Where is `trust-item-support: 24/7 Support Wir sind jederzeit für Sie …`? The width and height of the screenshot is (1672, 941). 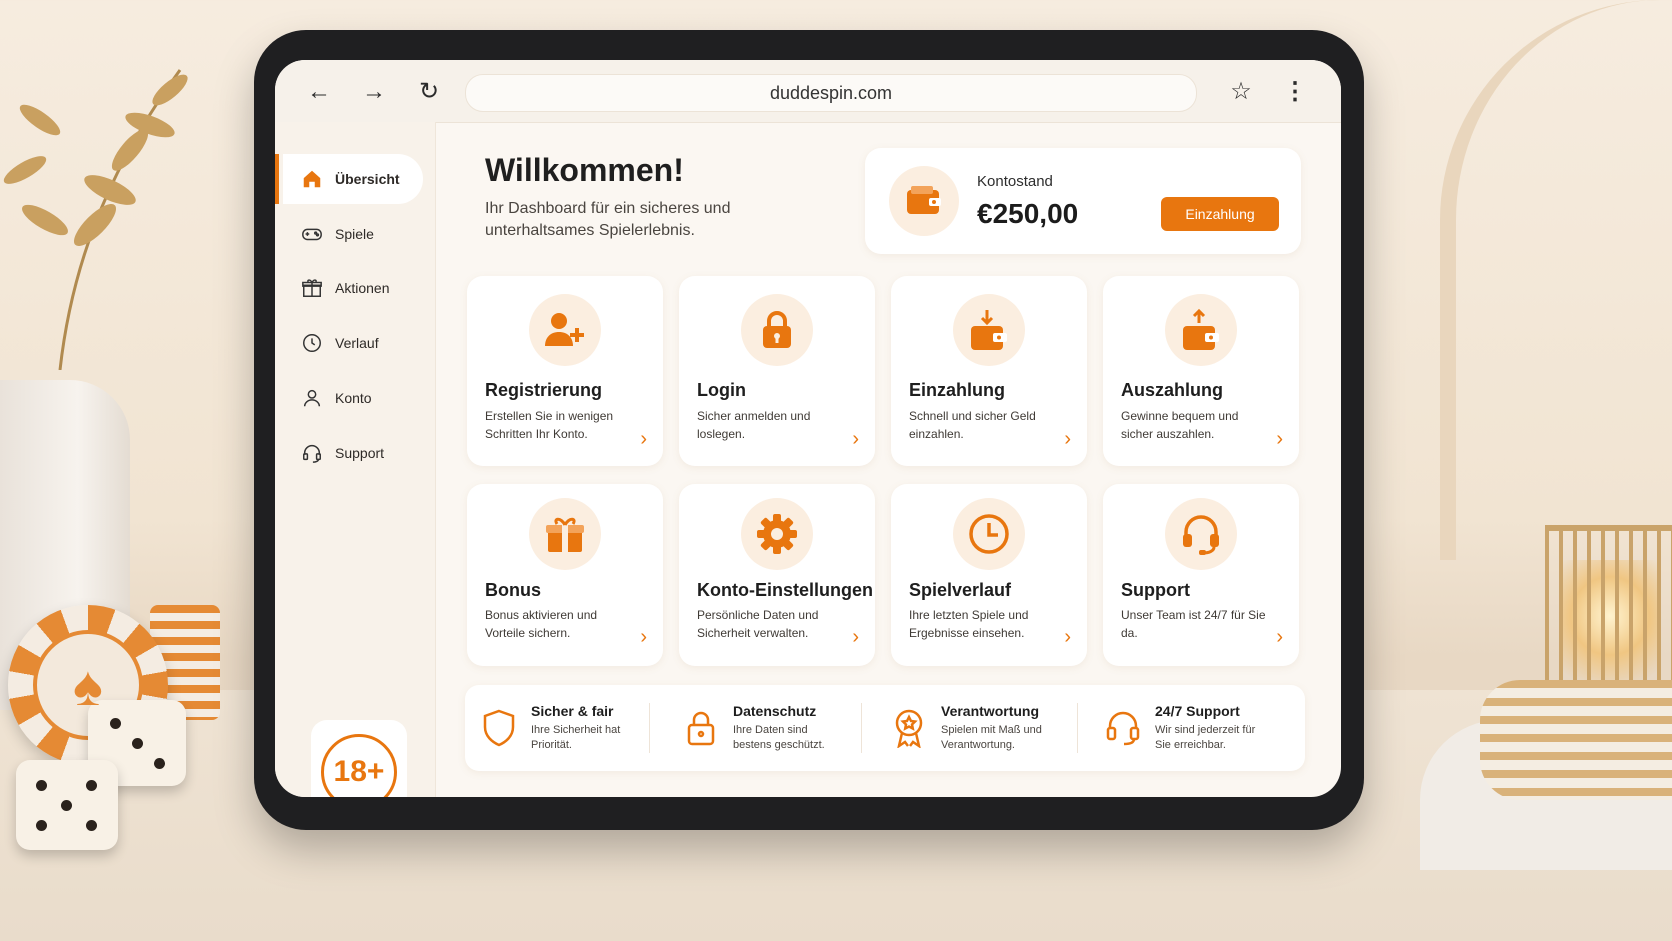
trust-item-support: 24/7 Support Wir sind jederzeit für Sie … is located at coordinates (1194, 728).